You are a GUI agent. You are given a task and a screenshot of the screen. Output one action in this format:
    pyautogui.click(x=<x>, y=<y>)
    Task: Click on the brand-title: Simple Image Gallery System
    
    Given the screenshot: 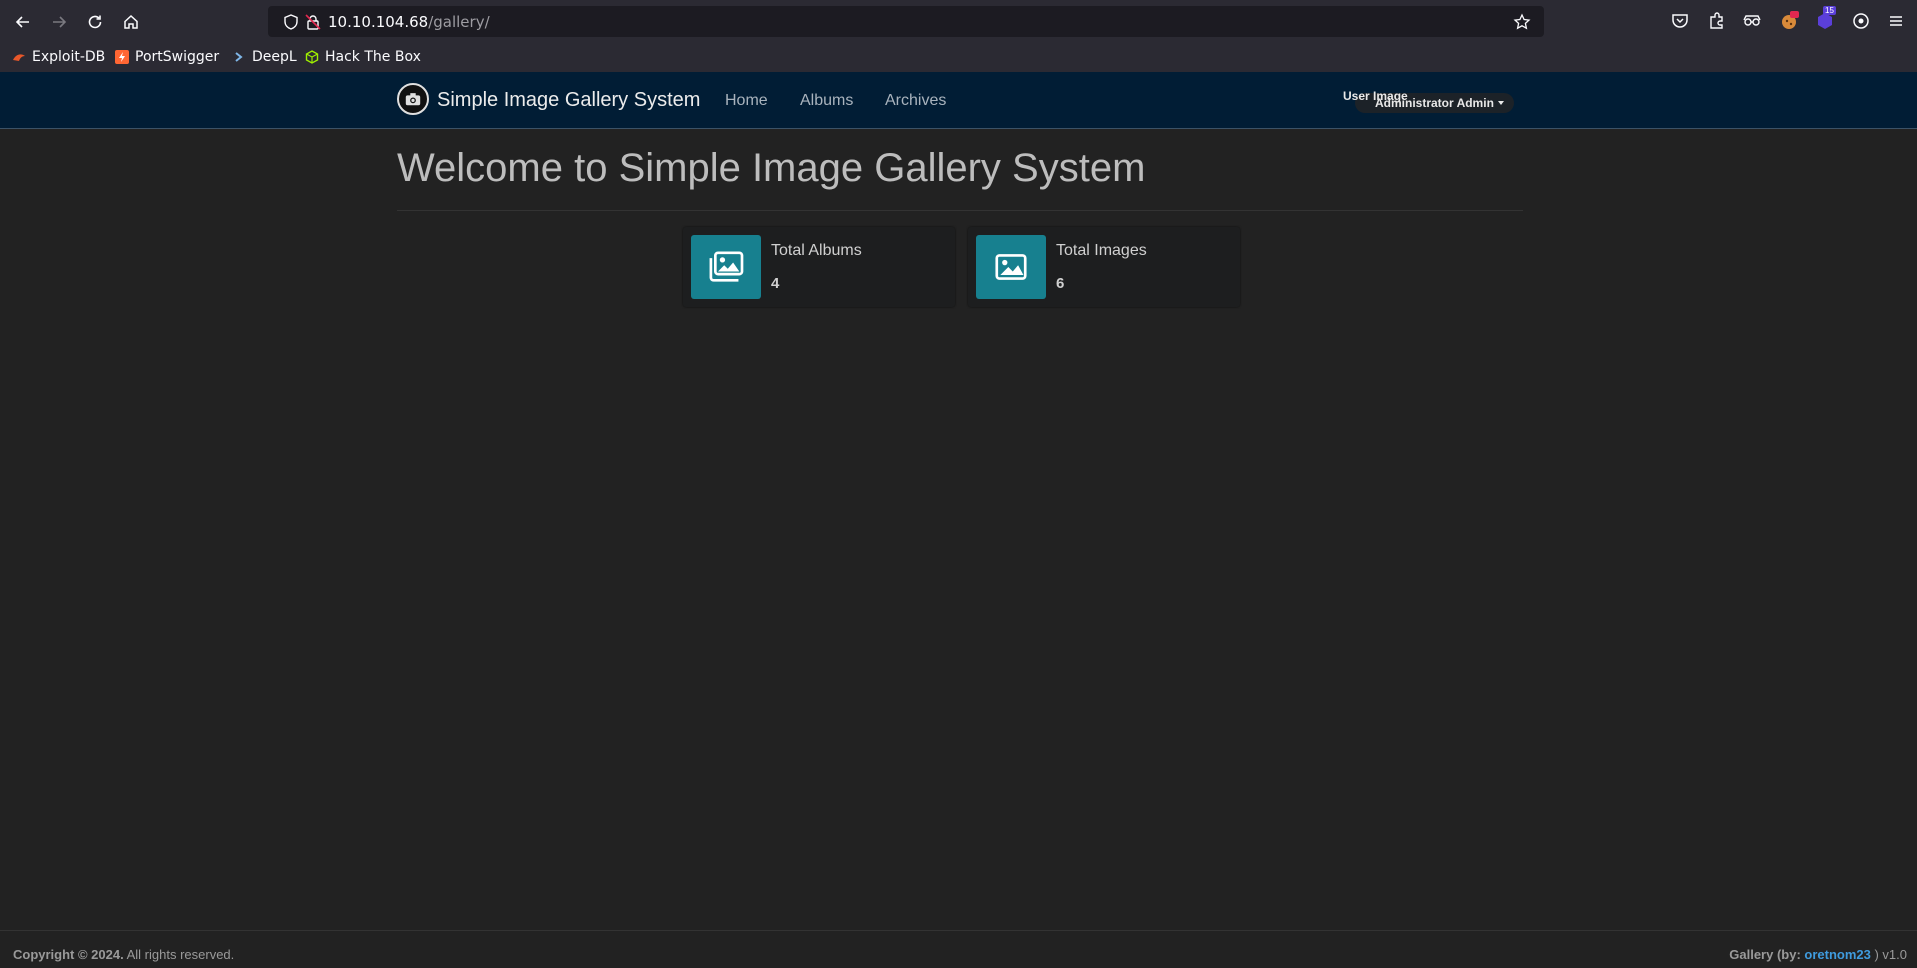 What is the action you would take?
    pyautogui.click(x=568, y=100)
    